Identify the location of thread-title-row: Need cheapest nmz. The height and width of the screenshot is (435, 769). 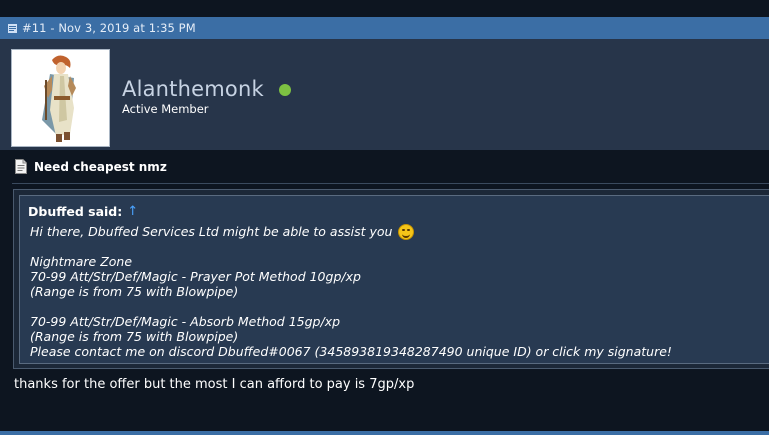
(91, 166).